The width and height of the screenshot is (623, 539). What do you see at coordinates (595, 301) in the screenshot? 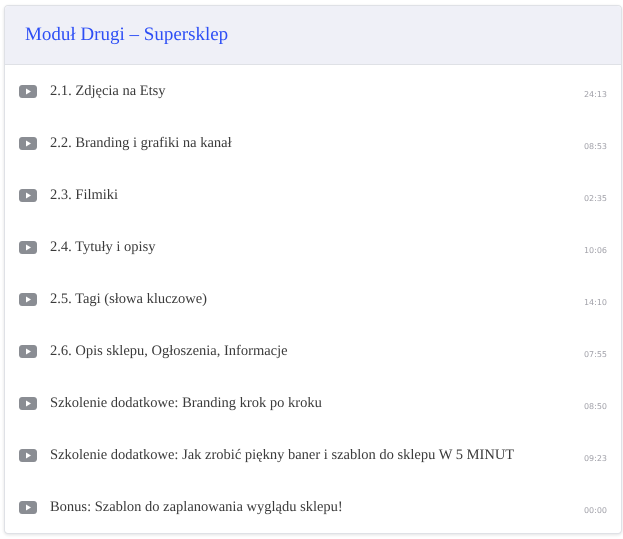
I see `lesson-duration: 14:10` at bounding box center [595, 301].